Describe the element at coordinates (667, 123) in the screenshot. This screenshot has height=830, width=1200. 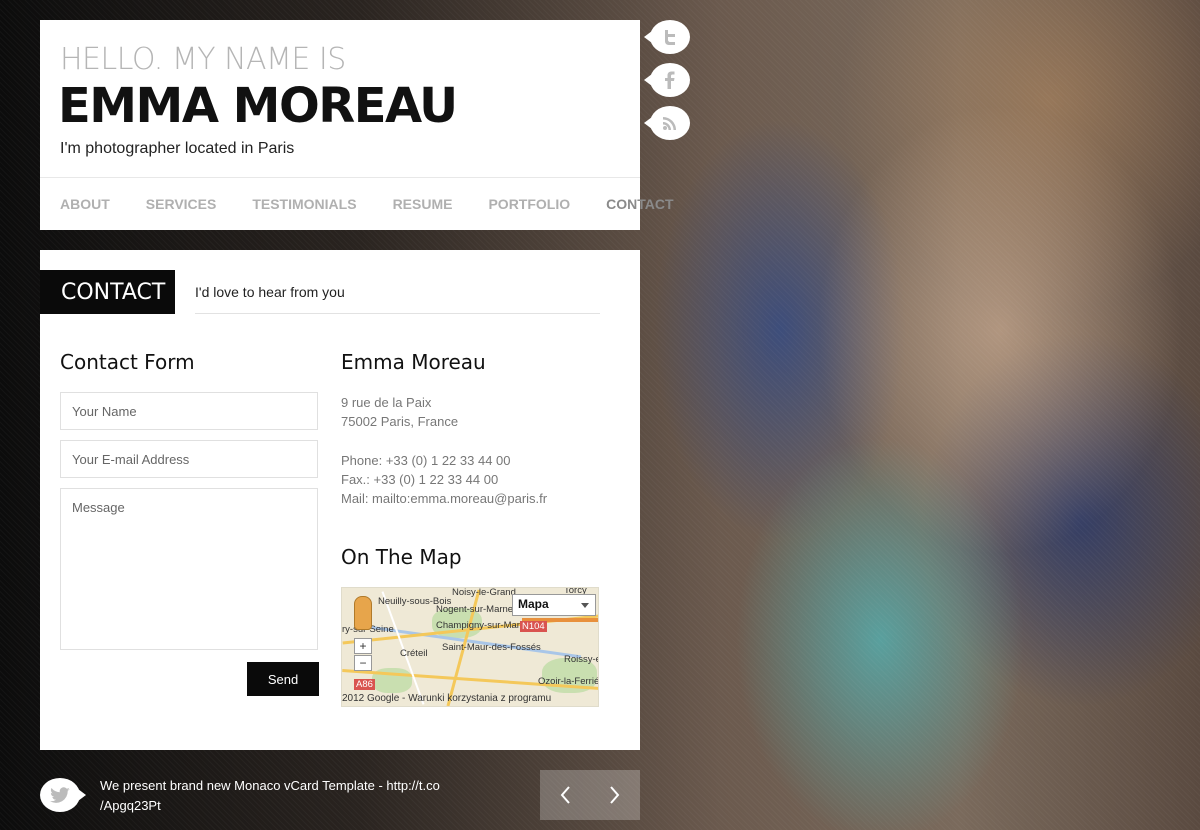
I see `rss-icon` at that location.